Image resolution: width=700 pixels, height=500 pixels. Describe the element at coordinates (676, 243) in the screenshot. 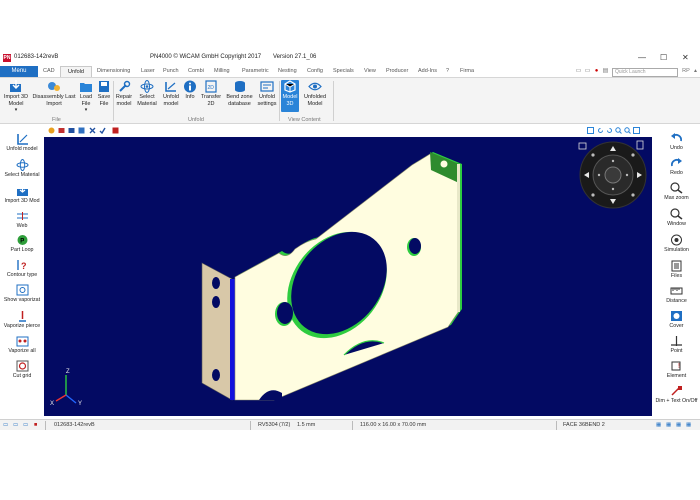

I see `simulation-button: Simulation` at that location.